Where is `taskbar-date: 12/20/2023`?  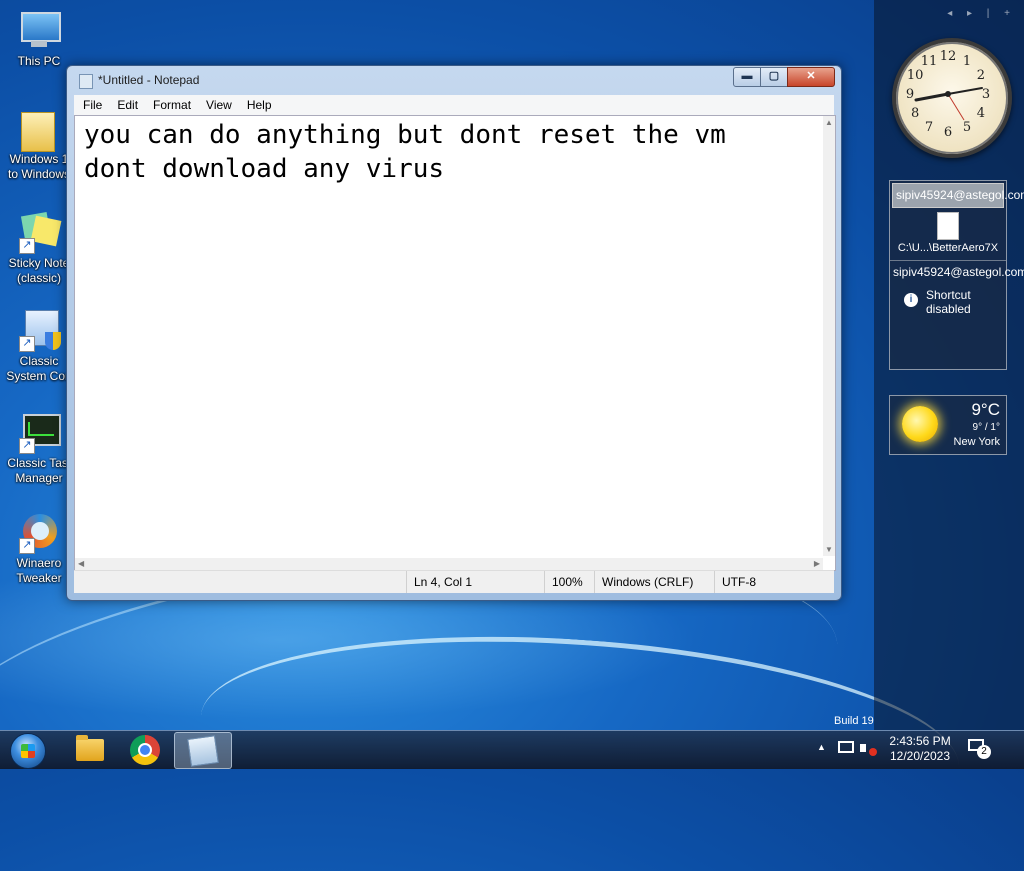 taskbar-date: 12/20/2023 is located at coordinates (920, 756).